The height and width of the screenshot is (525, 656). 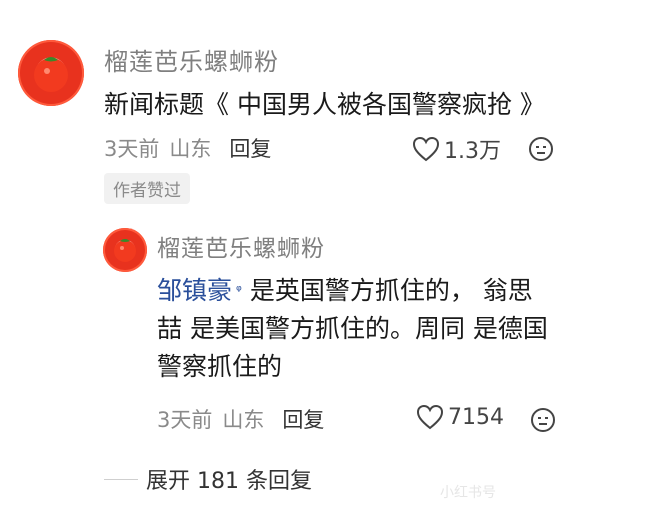 What do you see at coordinates (194, 290) in the screenshot?
I see `mention-link: 邹镇豪` at bounding box center [194, 290].